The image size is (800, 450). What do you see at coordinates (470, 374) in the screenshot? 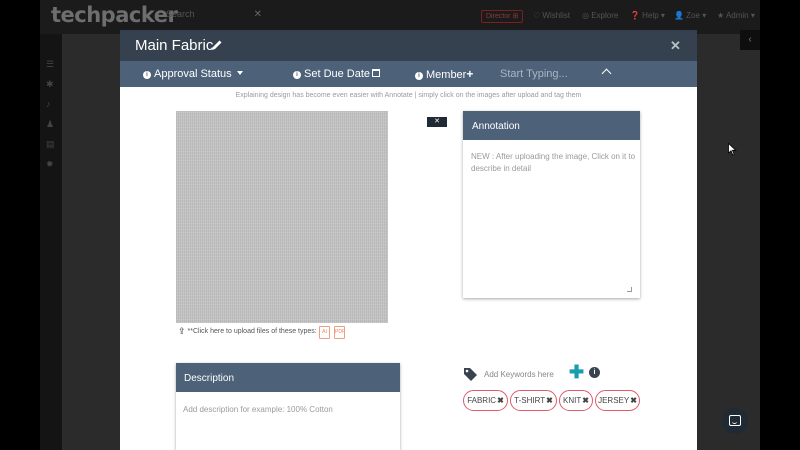
I see `tag-icon` at bounding box center [470, 374].